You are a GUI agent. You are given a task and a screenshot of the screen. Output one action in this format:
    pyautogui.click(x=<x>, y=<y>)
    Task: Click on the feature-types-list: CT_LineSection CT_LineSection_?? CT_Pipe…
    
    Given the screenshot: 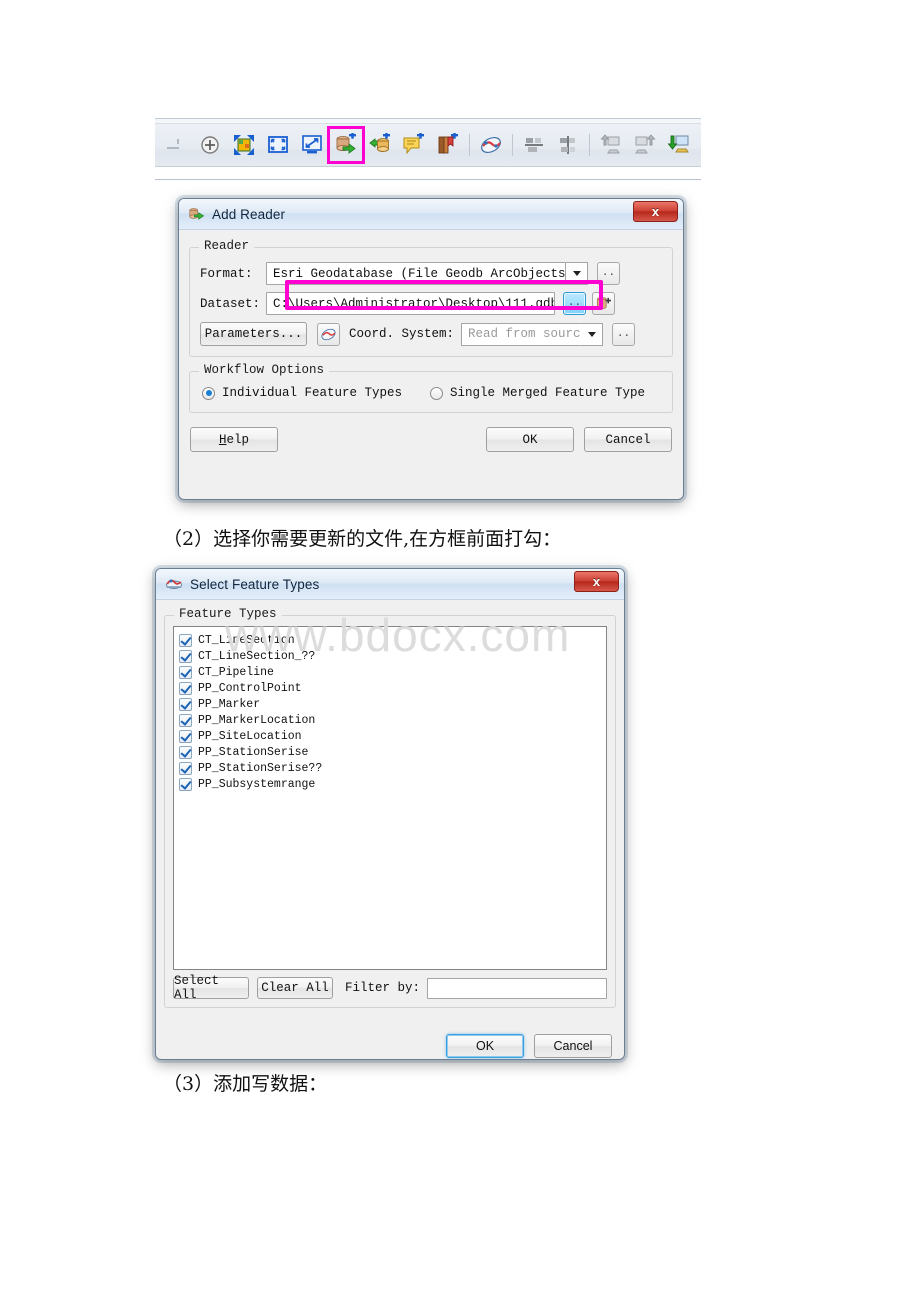 What is the action you would take?
    pyautogui.click(x=390, y=798)
    